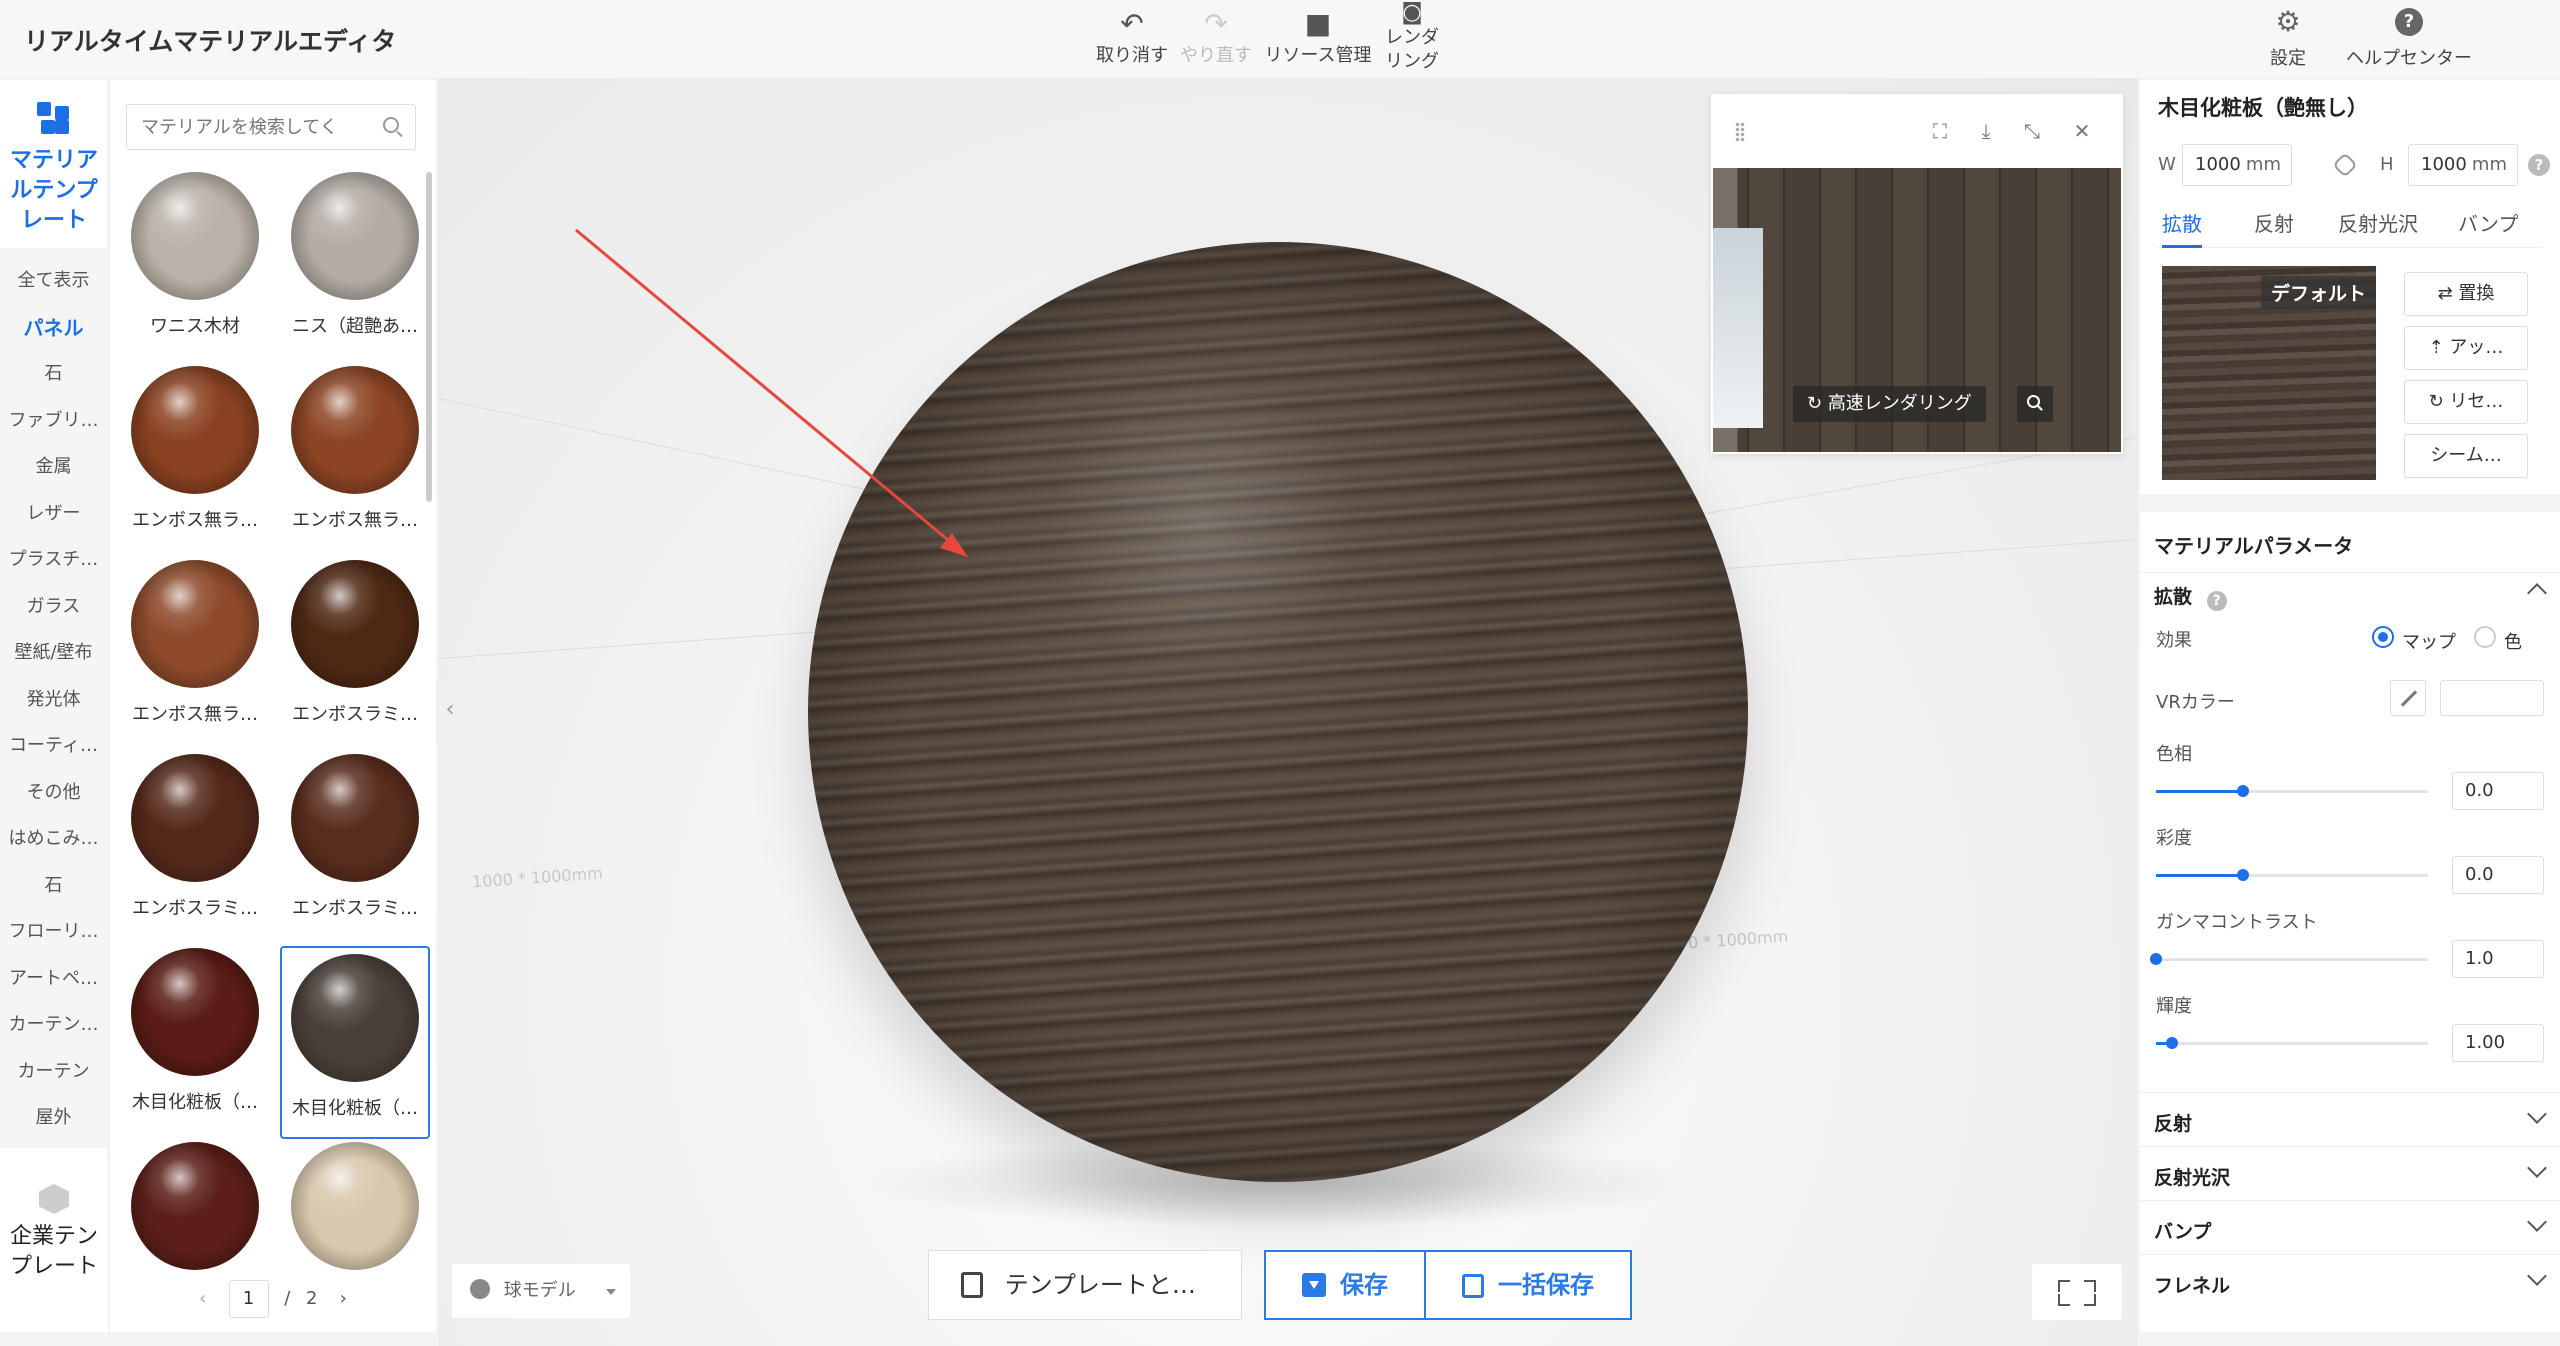 This screenshot has height=1346, width=2560. Describe the element at coordinates (2182, 228) in the screenshot. I see `texture-tab: 拡散` at that location.